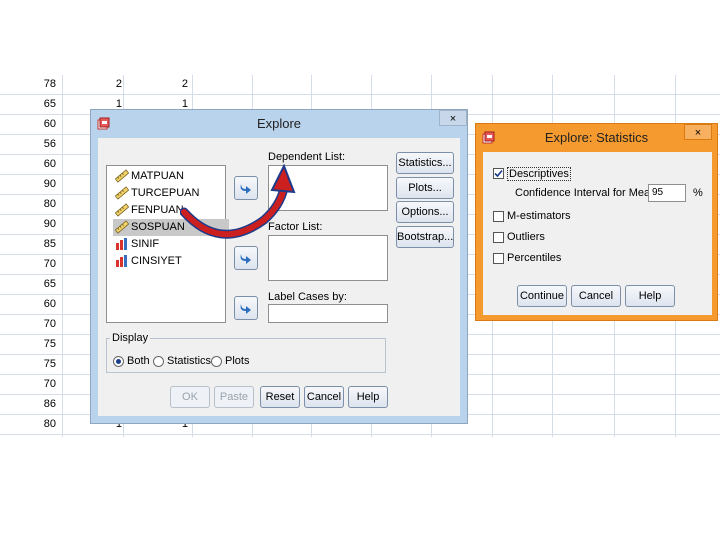 The width and height of the screenshot is (720, 540). I want to click on ci-unit: %, so click(698, 193).